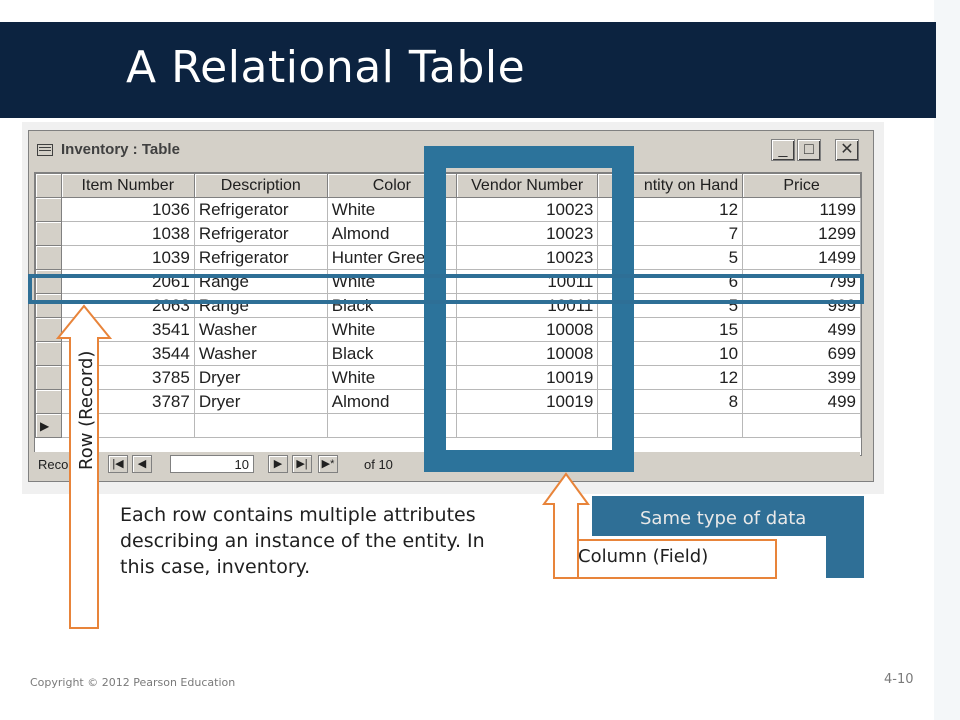  I want to click on slide-number: 4-10, so click(899, 679).